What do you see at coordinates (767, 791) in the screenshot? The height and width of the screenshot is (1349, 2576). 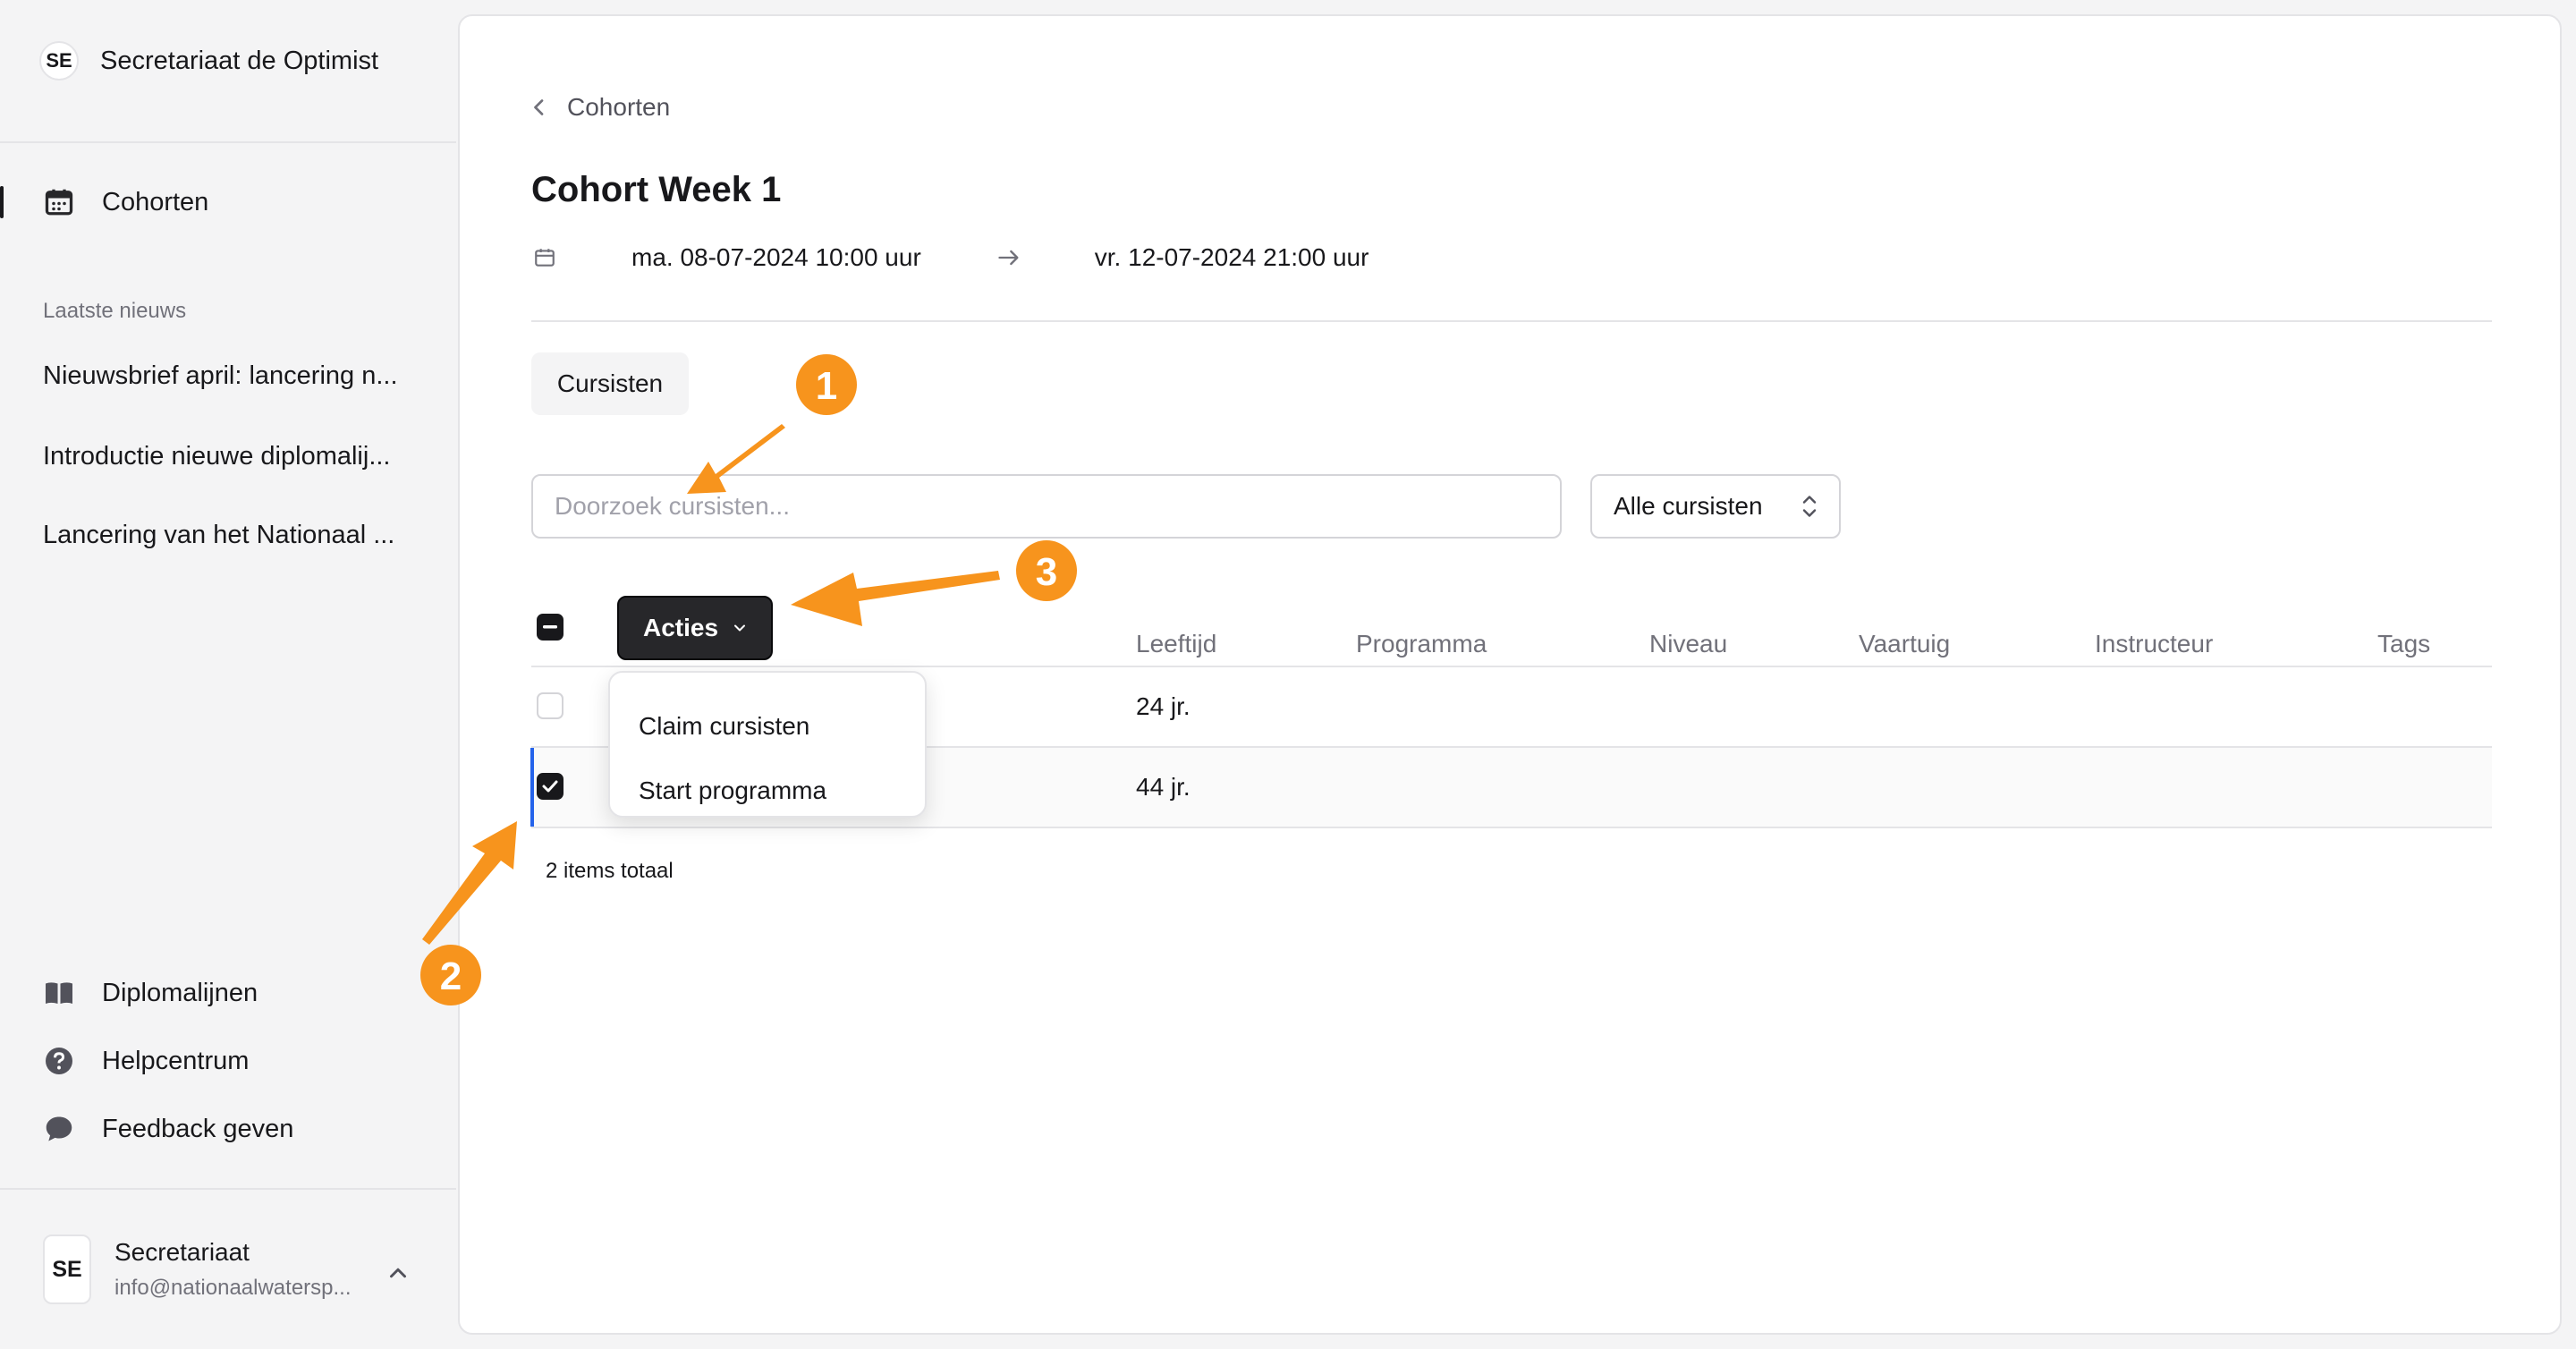 I see `menu-item-start-programma: Start programma` at bounding box center [767, 791].